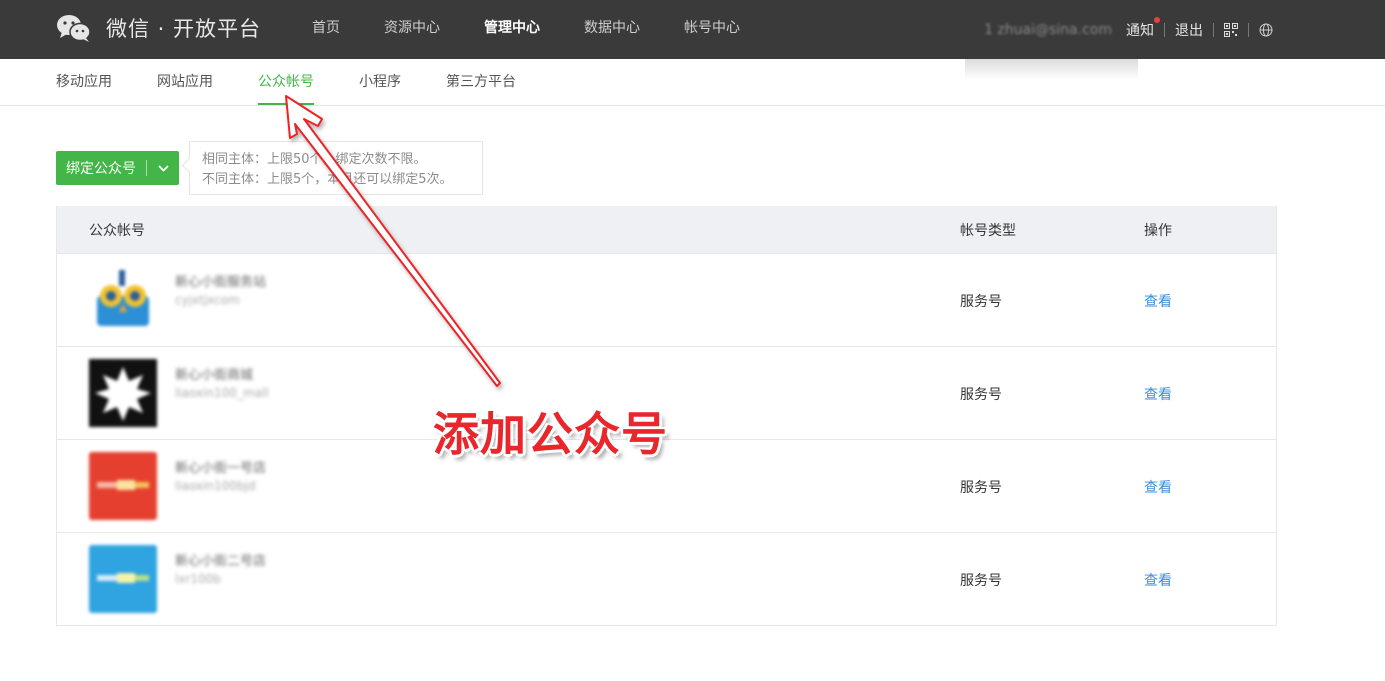 This screenshot has width=1385, height=681. Describe the element at coordinates (712, 29) in the screenshot. I see `nav-account: 帐号中心` at that location.